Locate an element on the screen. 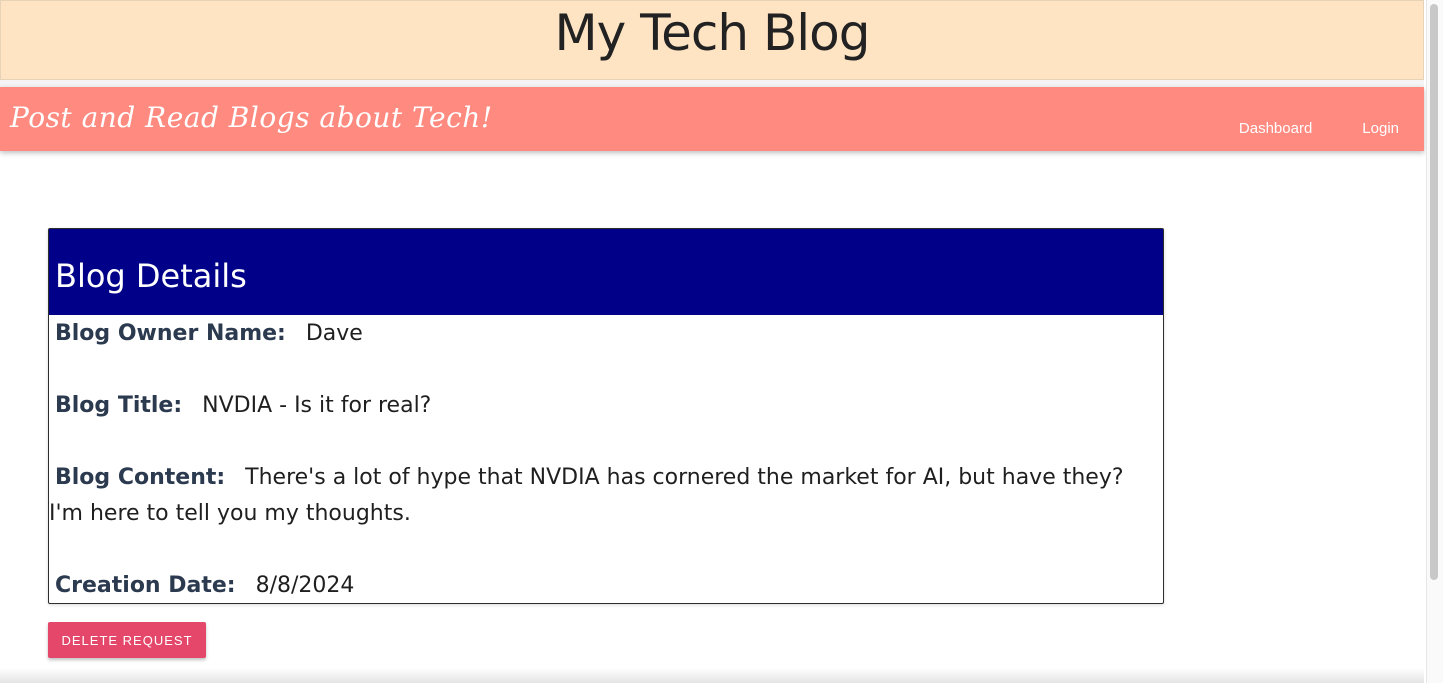 The height and width of the screenshot is (683, 1443). detail-owner: Blog Owner Name: Dave is located at coordinates (599, 334).